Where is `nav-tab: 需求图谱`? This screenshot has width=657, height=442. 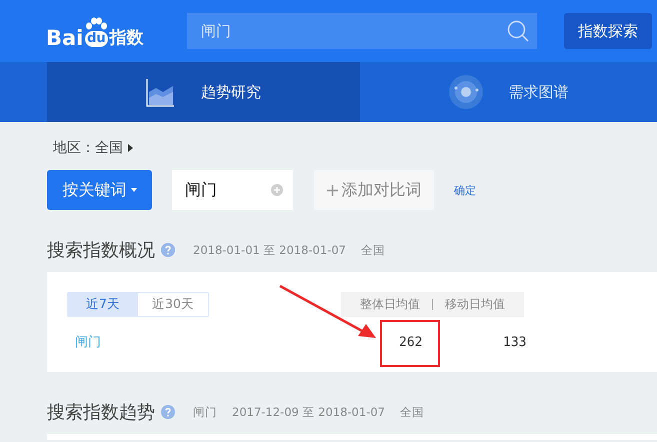
nav-tab: 需求图谱 is located at coordinates (508, 92).